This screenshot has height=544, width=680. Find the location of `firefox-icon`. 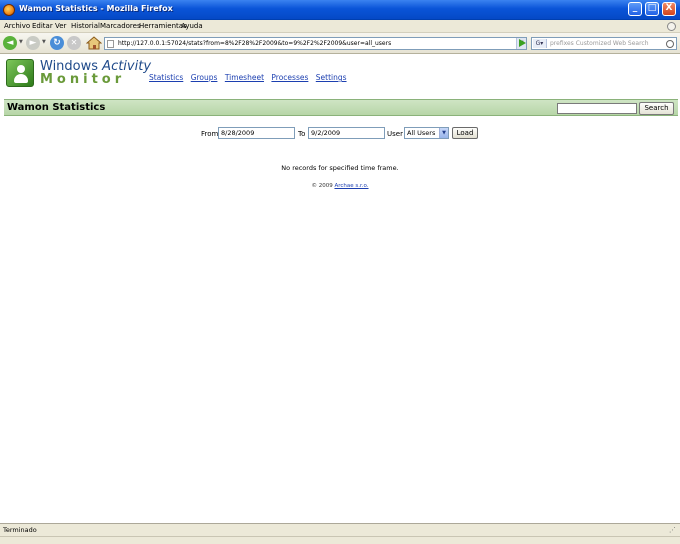

firefox-icon is located at coordinates (9, 10).